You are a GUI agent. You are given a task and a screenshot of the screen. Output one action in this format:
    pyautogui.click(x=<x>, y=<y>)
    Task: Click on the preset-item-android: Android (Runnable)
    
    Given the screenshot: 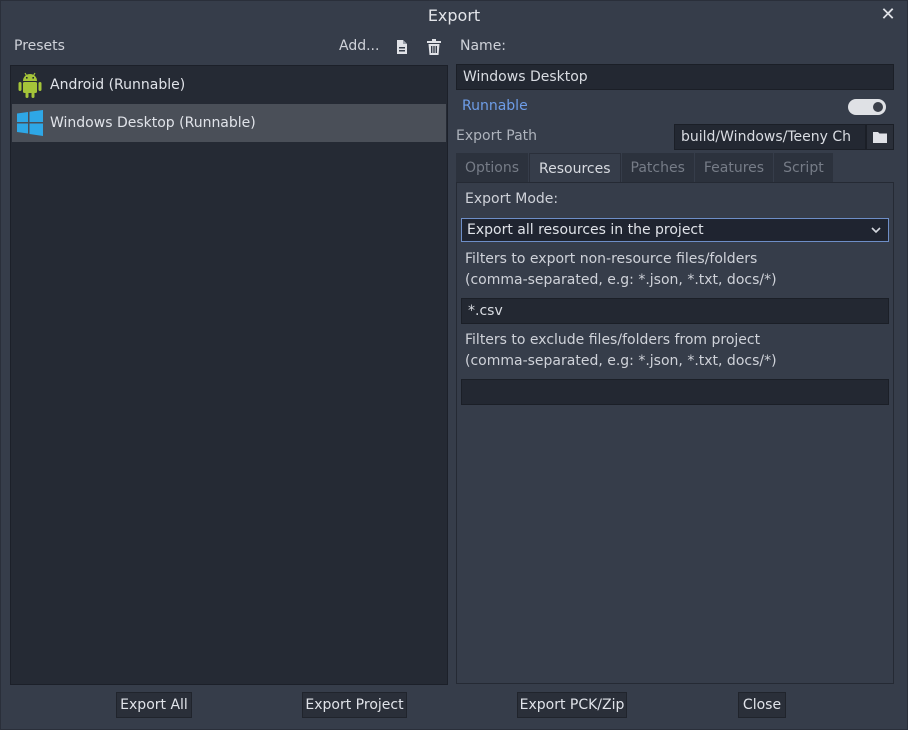 What is the action you would take?
    pyautogui.click(x=229, y=85)
    